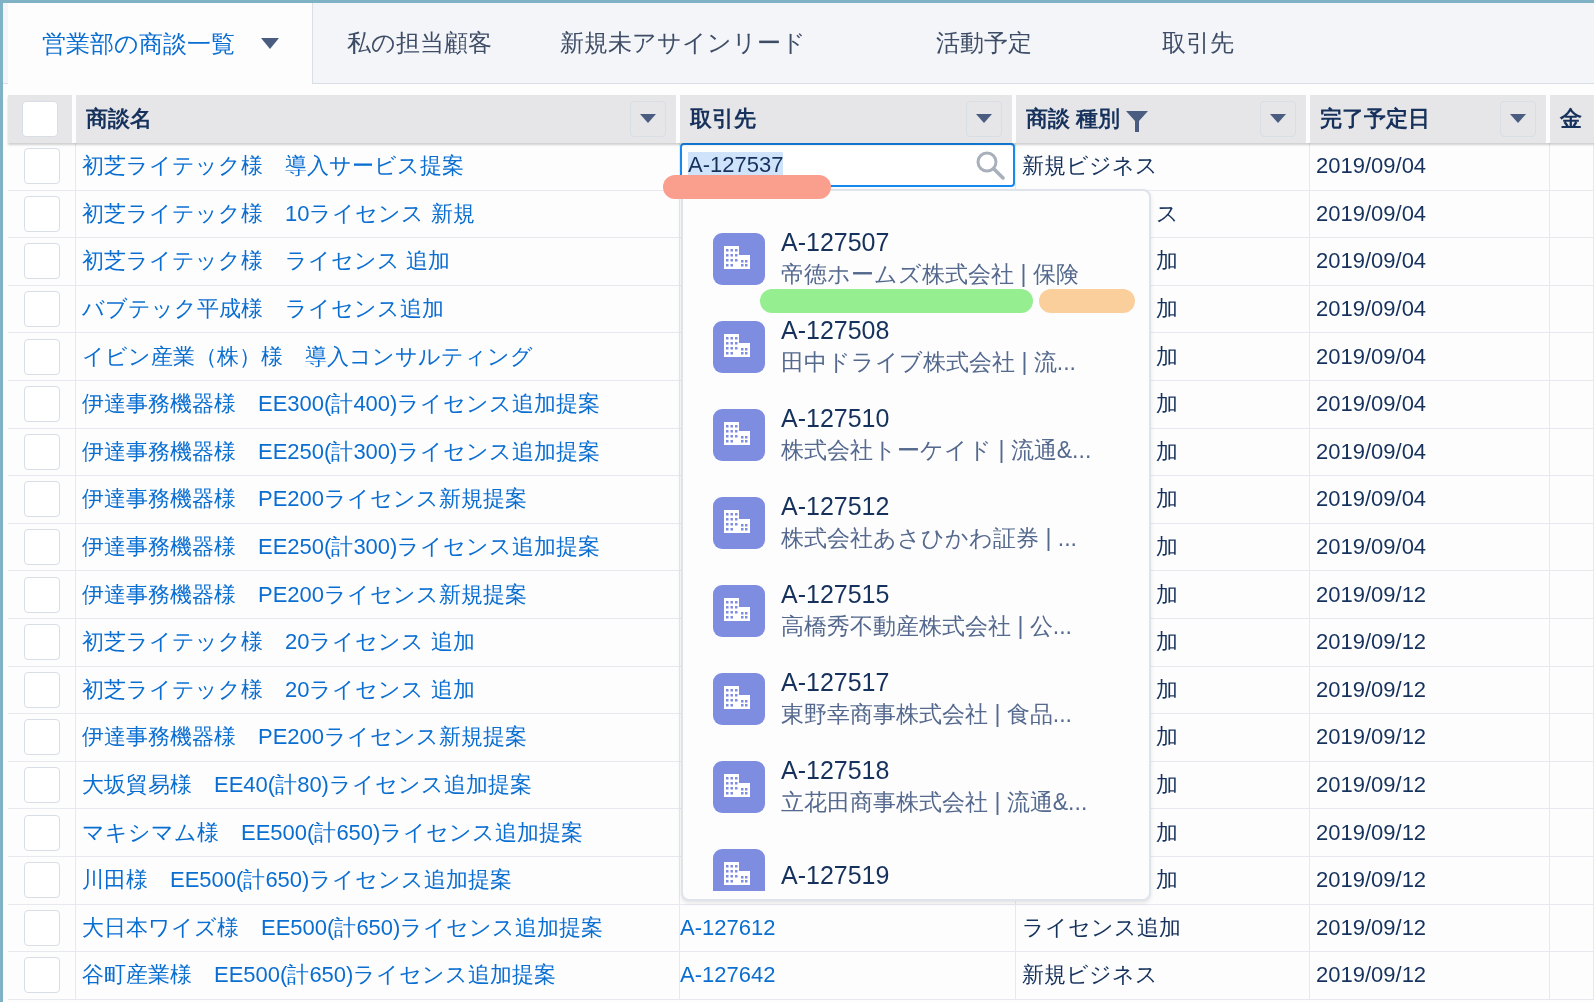 Image resolution: width=1594 pixels, height=1002 pixels. Describe the element at coordinates (263, 309) in the screenshot. I see `opportunity-link: バブテック平成様 ライセンス追加` at that location.